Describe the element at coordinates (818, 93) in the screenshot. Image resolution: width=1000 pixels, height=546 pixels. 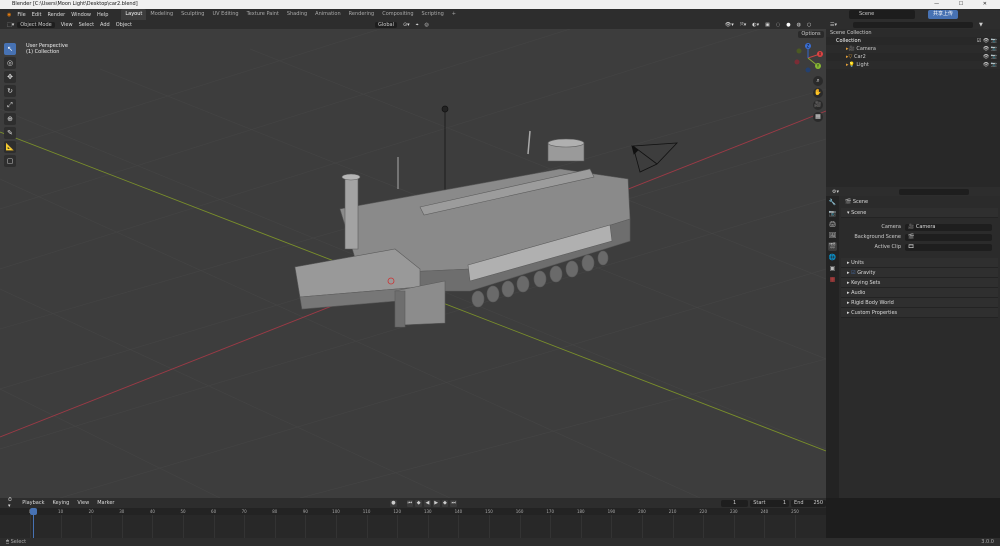
I see `pan-hand-icon: ✋` at that location.